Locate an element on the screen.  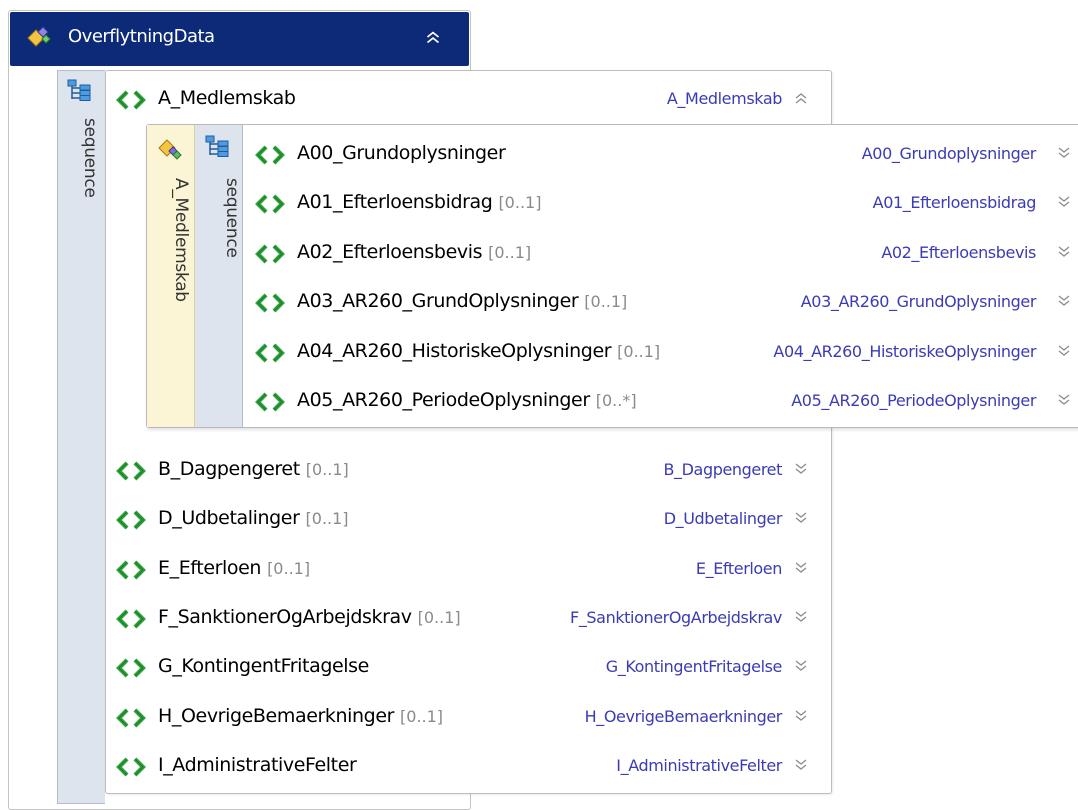
complex-type-icon is located at coordinates (39, 37).